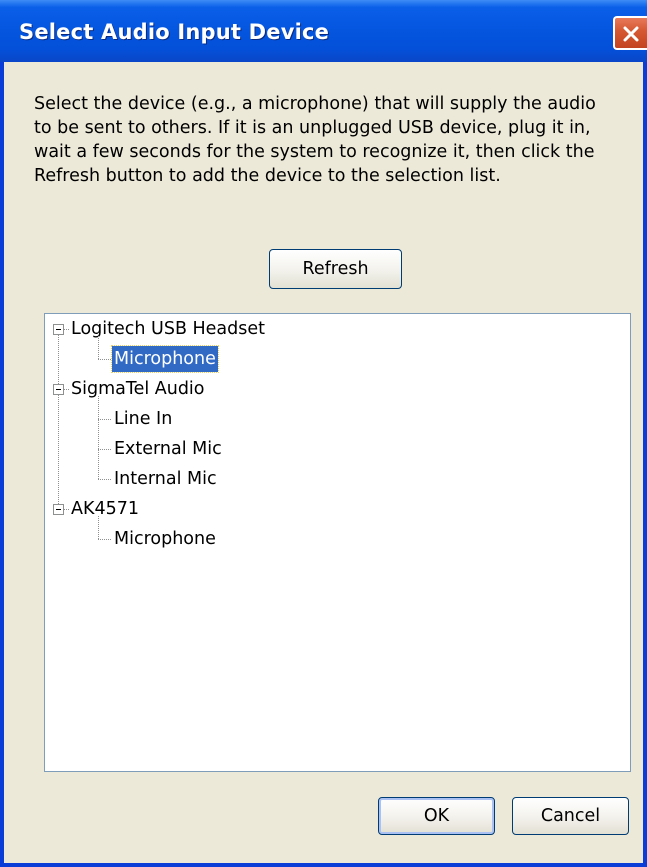 The height and width of the screenshot is (867, 647). Describe the element at coordinates (143, 419) in the screenshot. I see `tree-input-label: Line In` at that location.